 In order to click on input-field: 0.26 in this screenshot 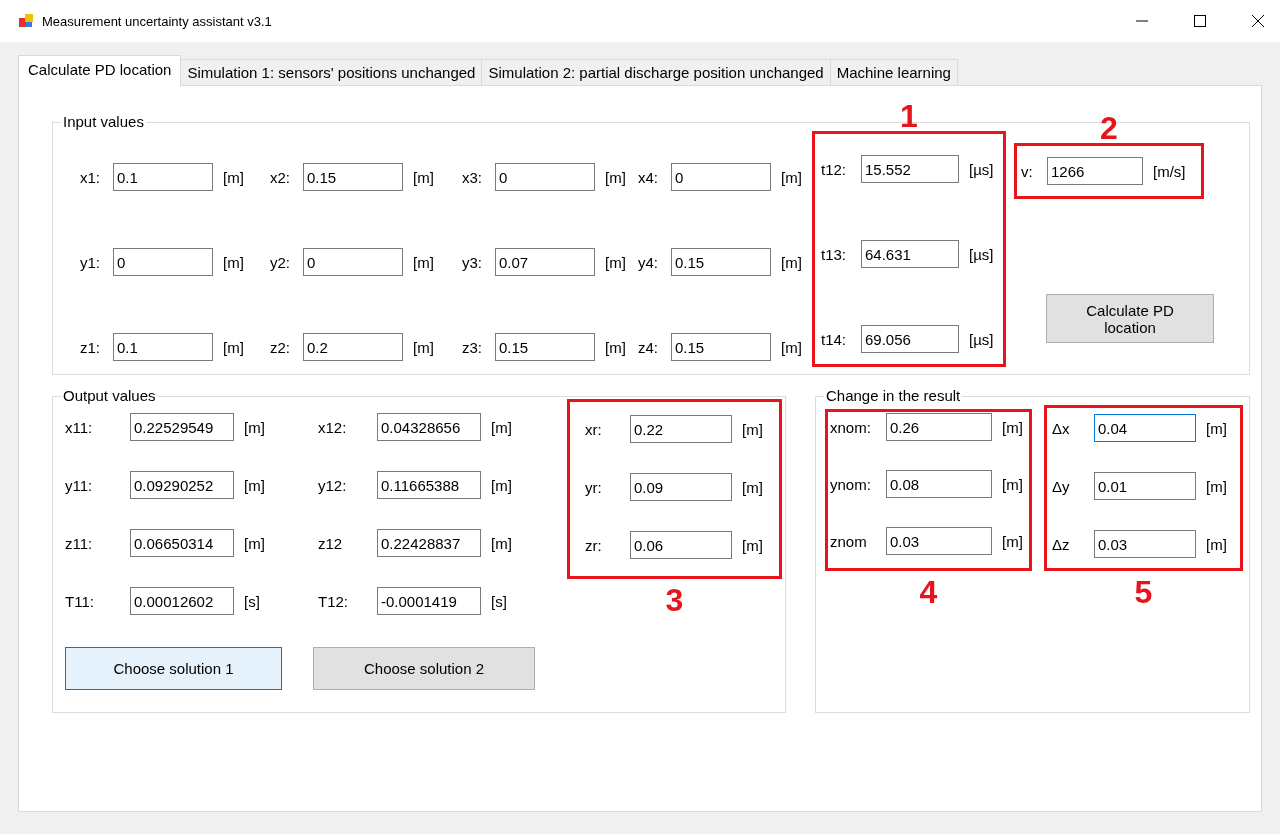, I will do `click(939, 427)`.